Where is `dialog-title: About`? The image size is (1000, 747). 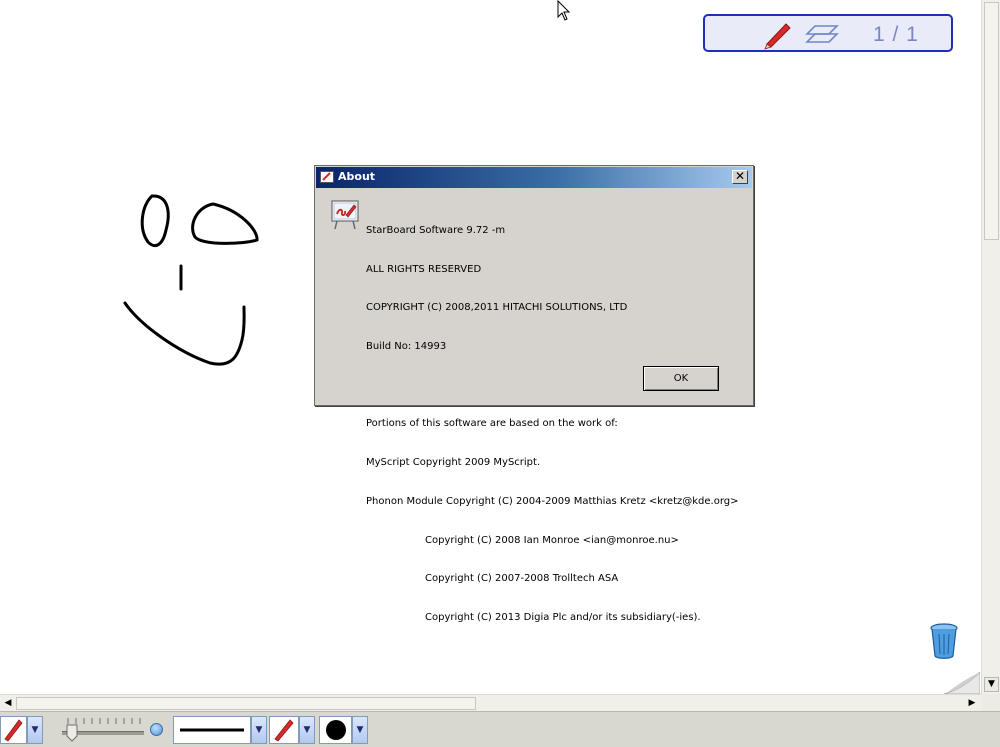 dialog-title: About is located at coordinates (357, 176).